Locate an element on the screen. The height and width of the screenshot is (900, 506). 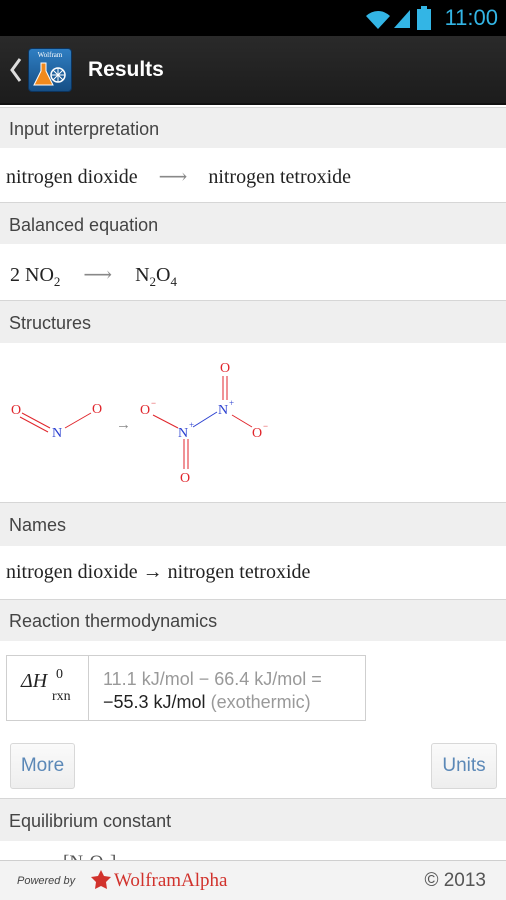
units-button: Units is located at coordinates (464, 766).